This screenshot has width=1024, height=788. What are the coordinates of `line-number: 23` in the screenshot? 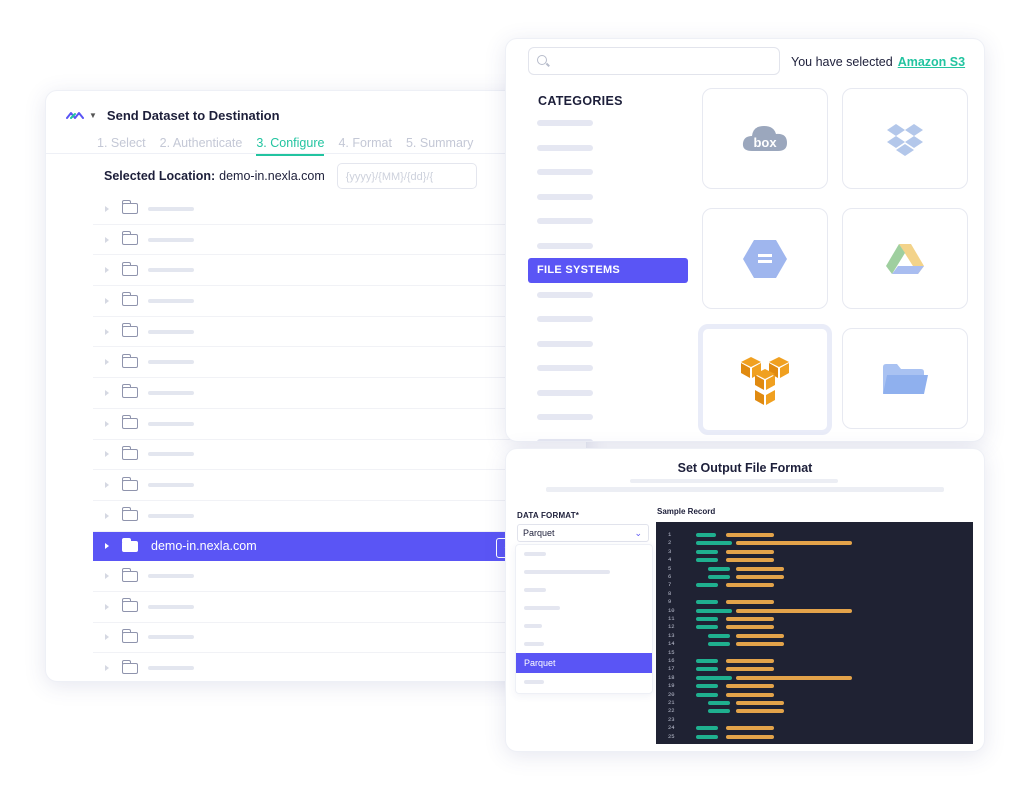 It's located at (671, 719).